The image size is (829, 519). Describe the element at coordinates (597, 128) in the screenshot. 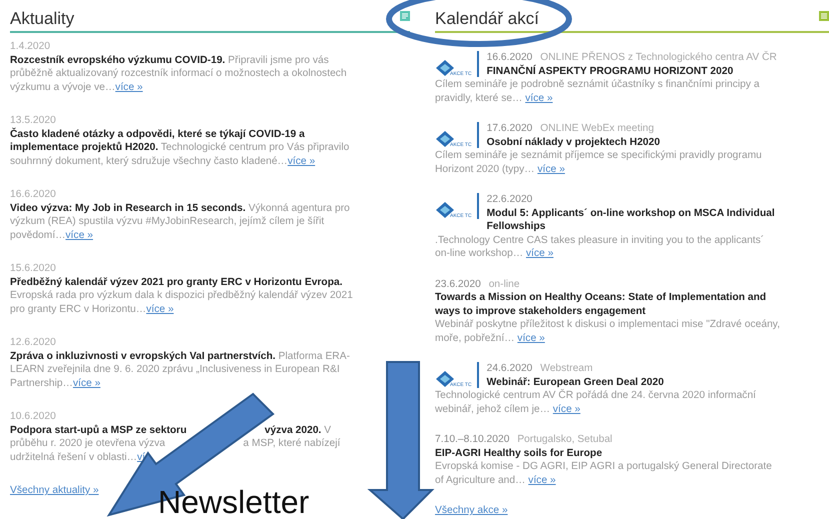

I see `event-place: ONLINE WebEx meeting` at that location.